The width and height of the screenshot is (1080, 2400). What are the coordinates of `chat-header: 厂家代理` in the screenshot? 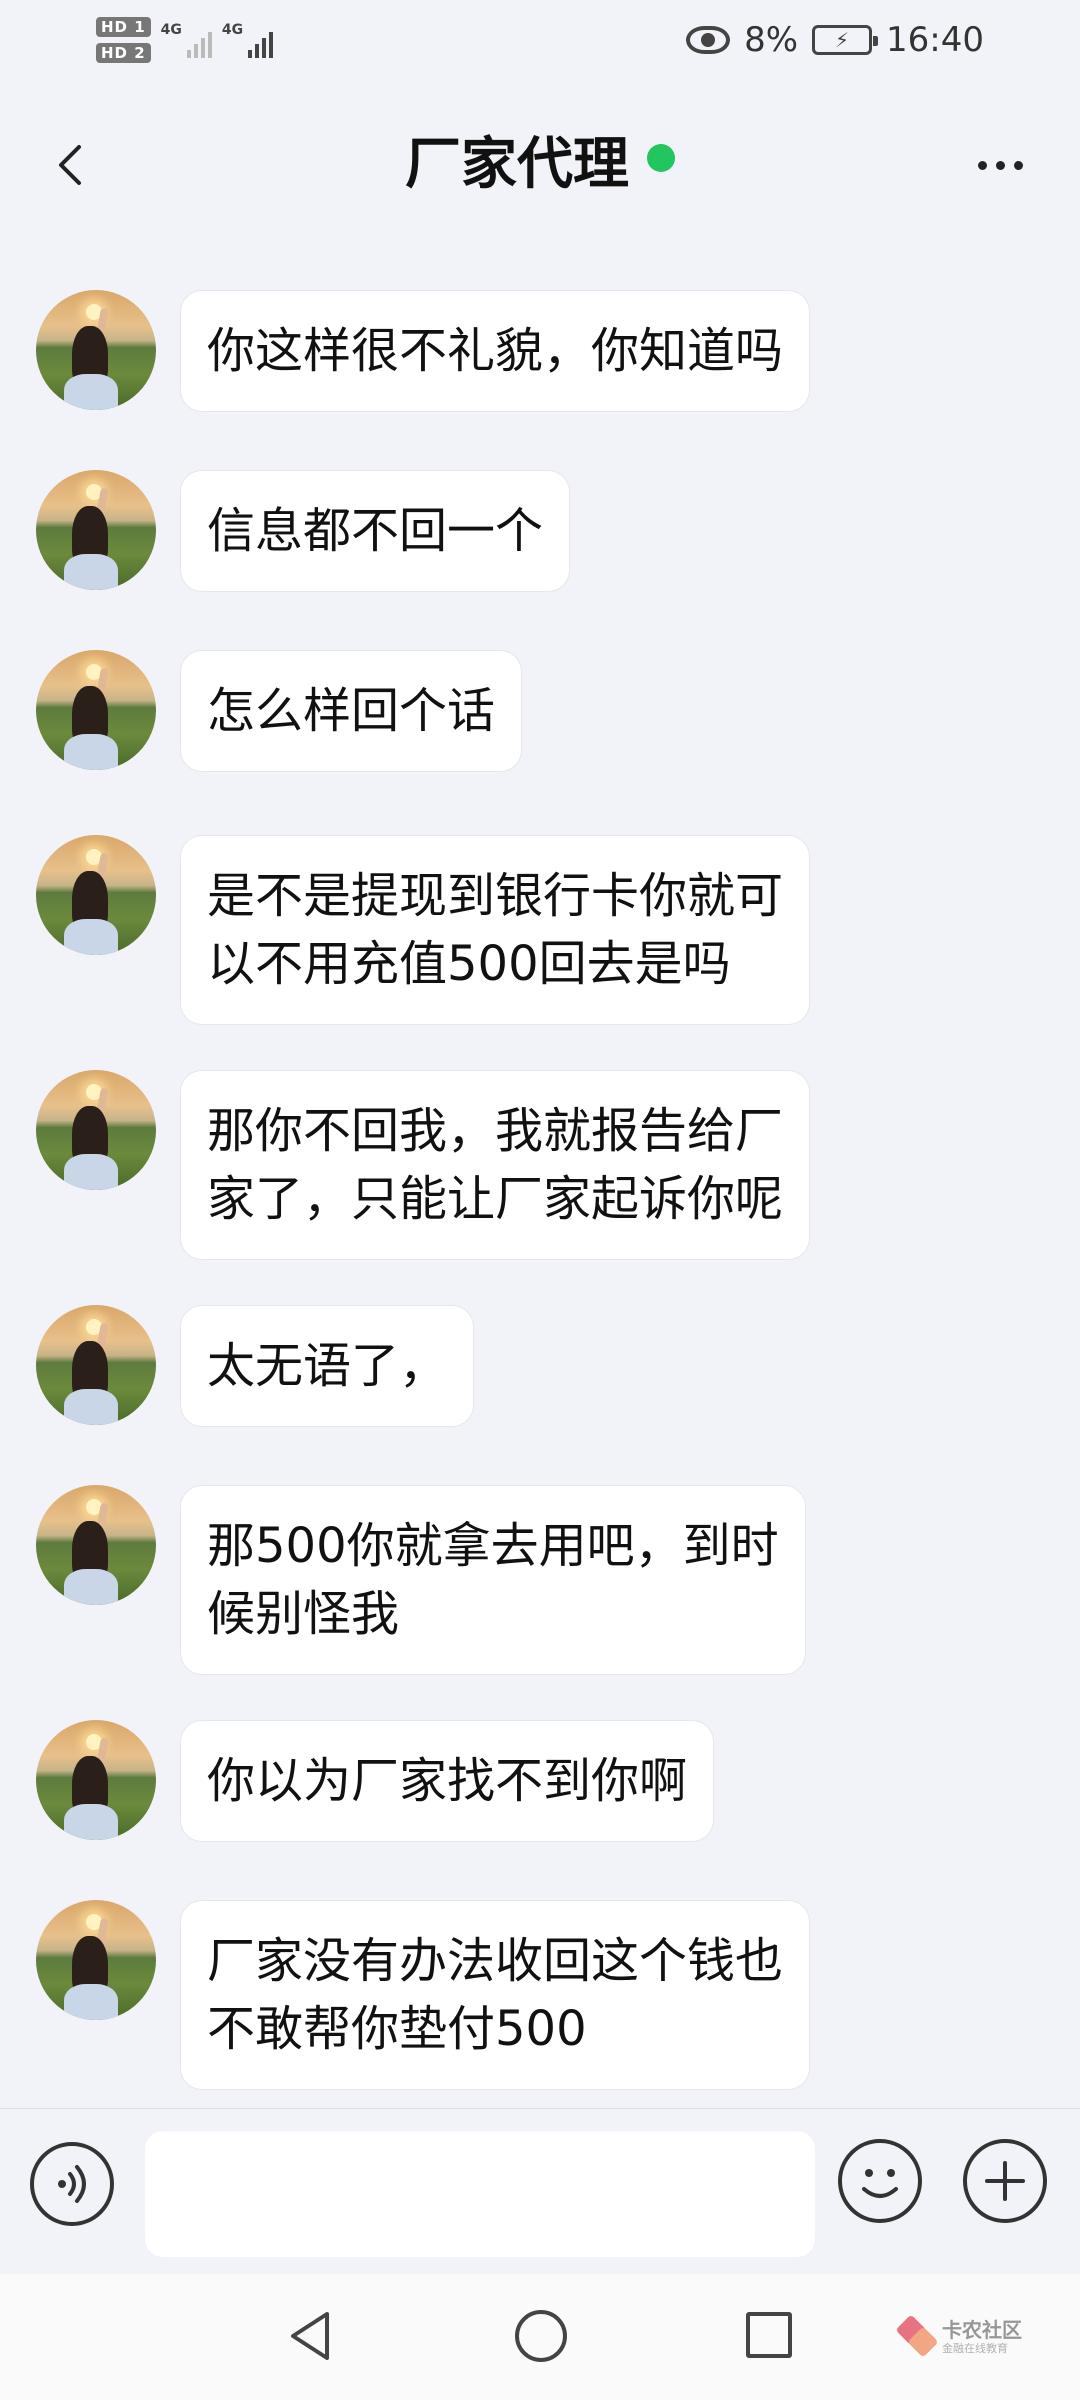 It's located at (540, 165).